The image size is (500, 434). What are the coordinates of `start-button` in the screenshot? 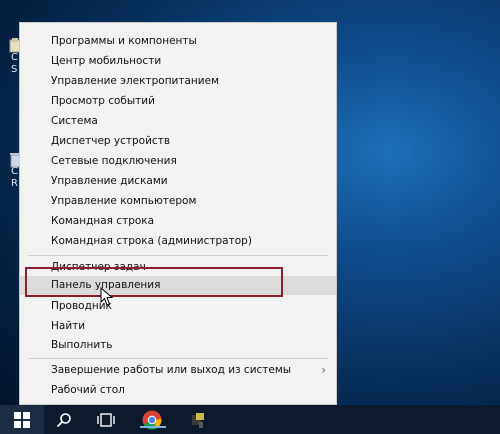 It's located at (22, 419).